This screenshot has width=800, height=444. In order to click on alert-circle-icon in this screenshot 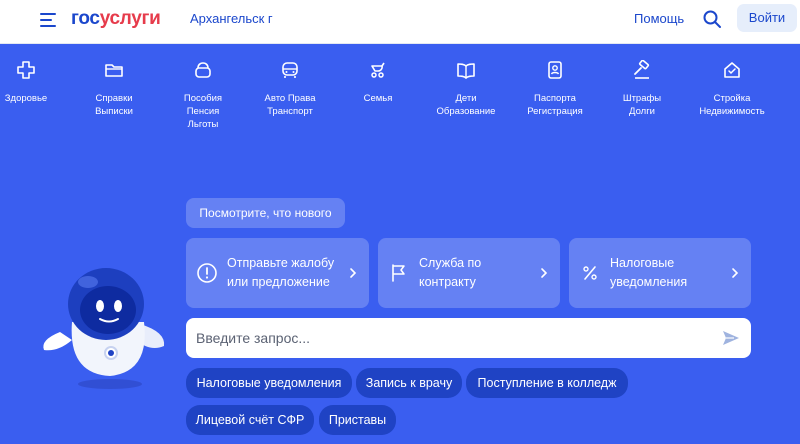, I will do `click(207, 273)`.